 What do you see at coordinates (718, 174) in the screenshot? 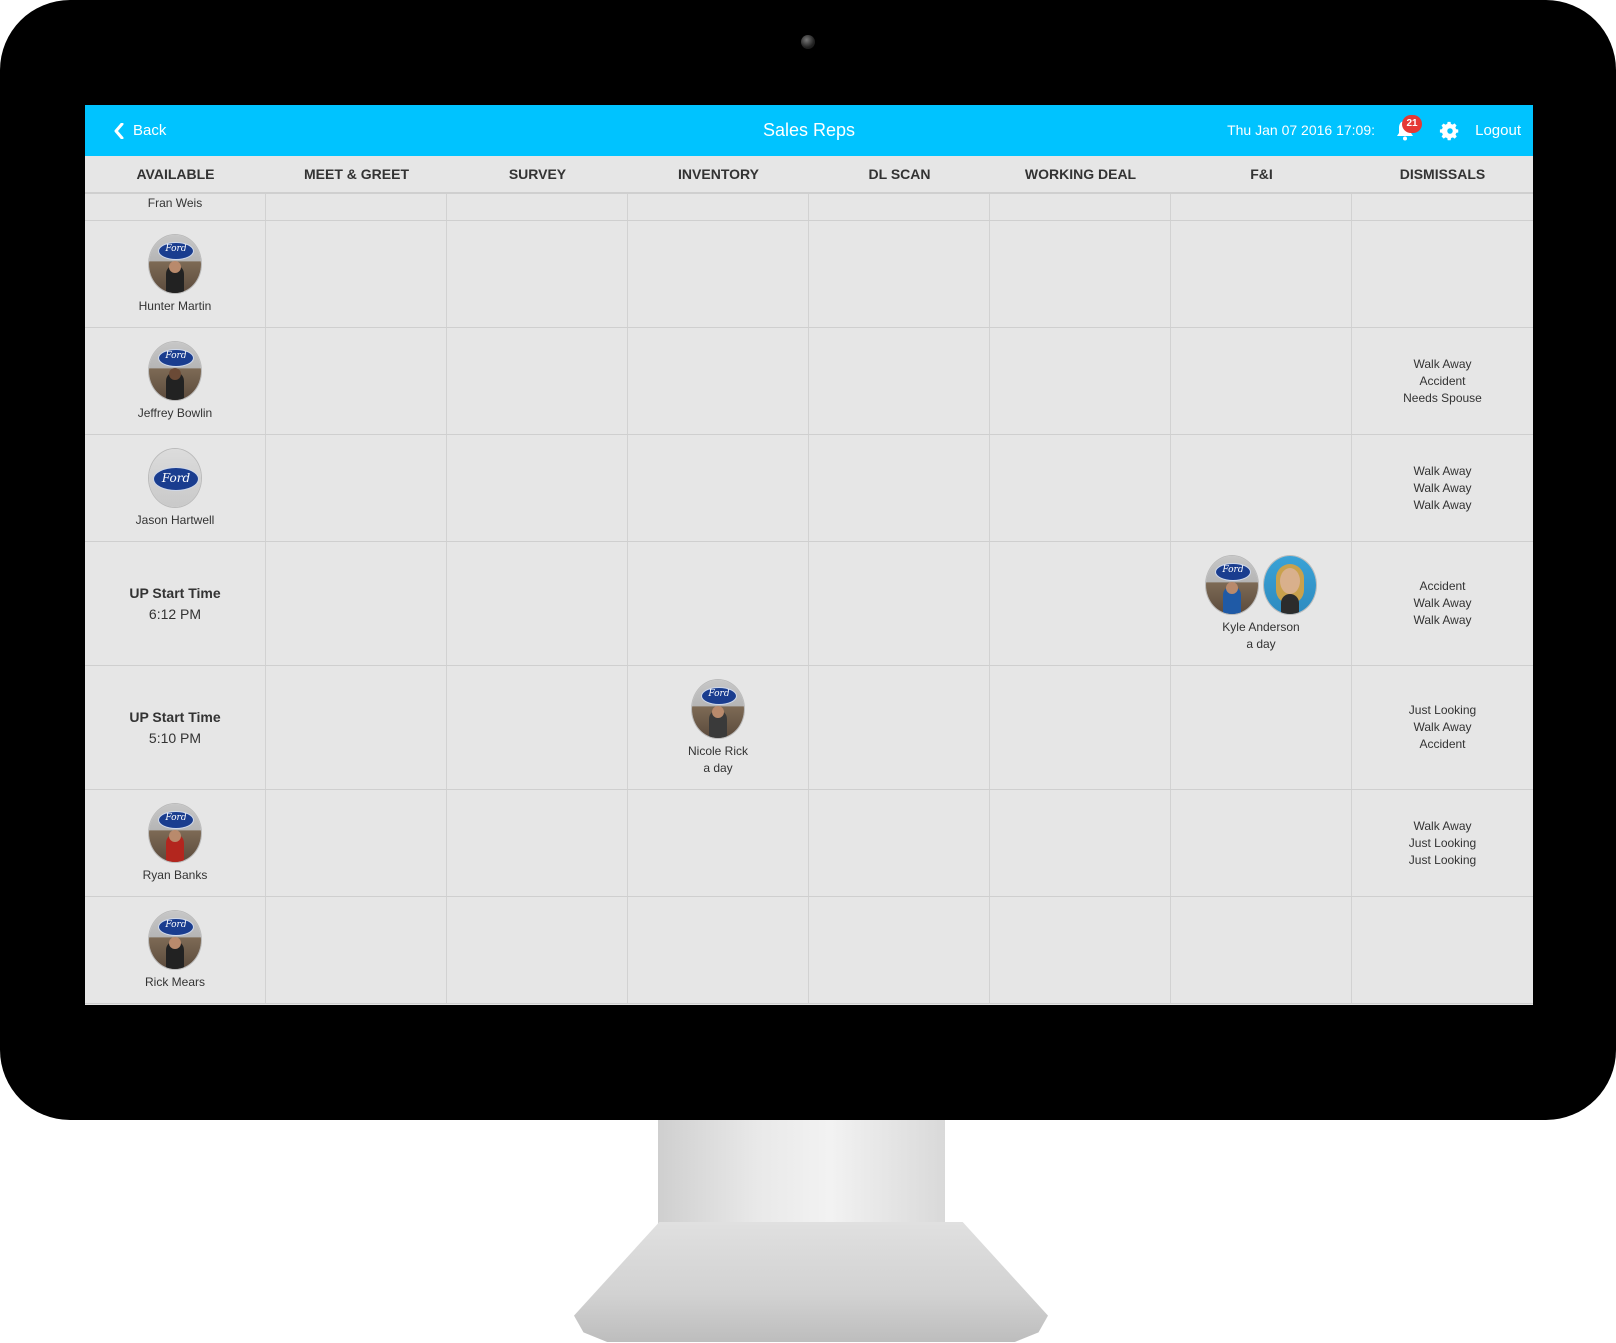
I see `column-header-inventory: INVENTORY` at bounding box center [718, 174].